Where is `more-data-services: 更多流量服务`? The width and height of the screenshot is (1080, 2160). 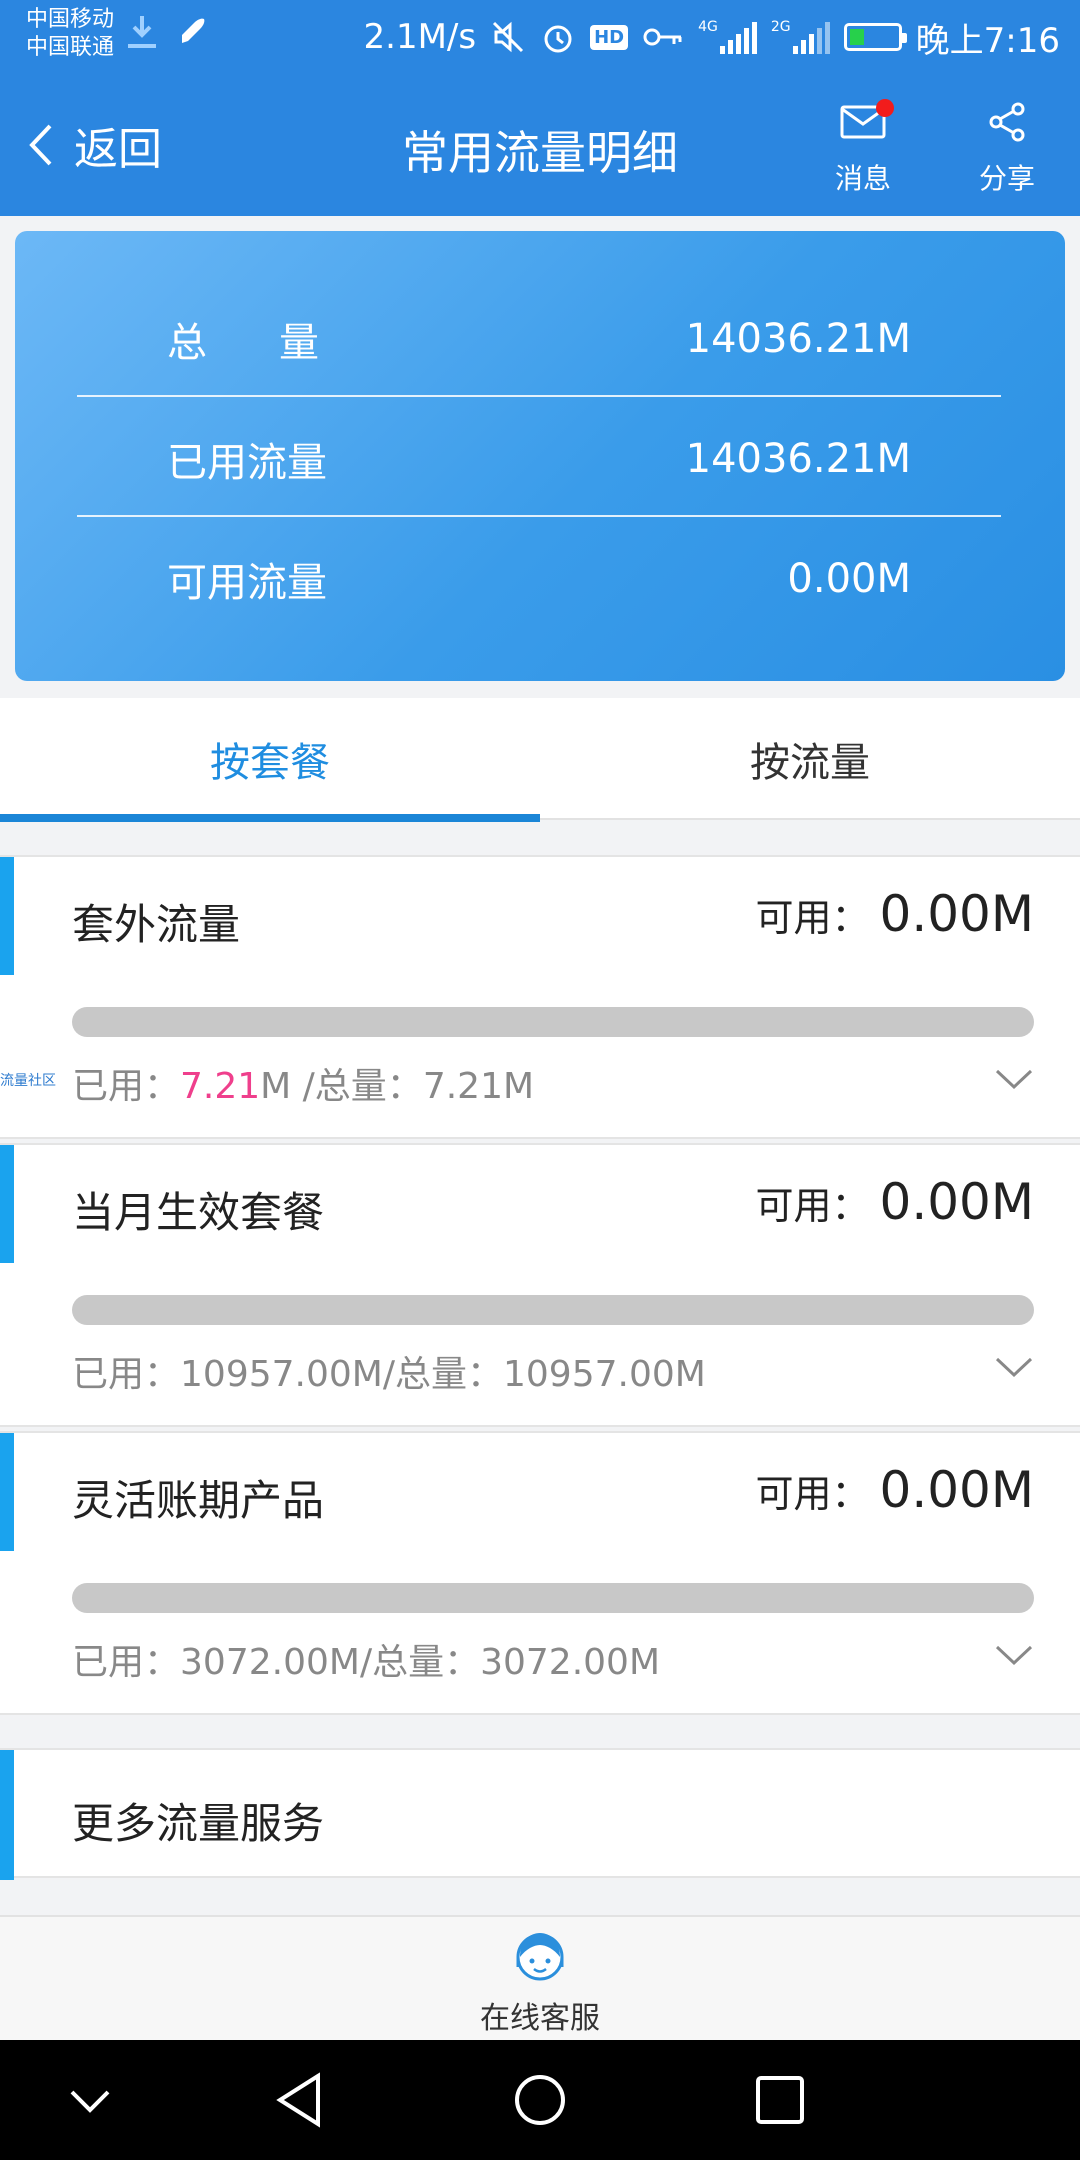 more-data-services: 更多流量服务 is located at coordinates (540, 1814).